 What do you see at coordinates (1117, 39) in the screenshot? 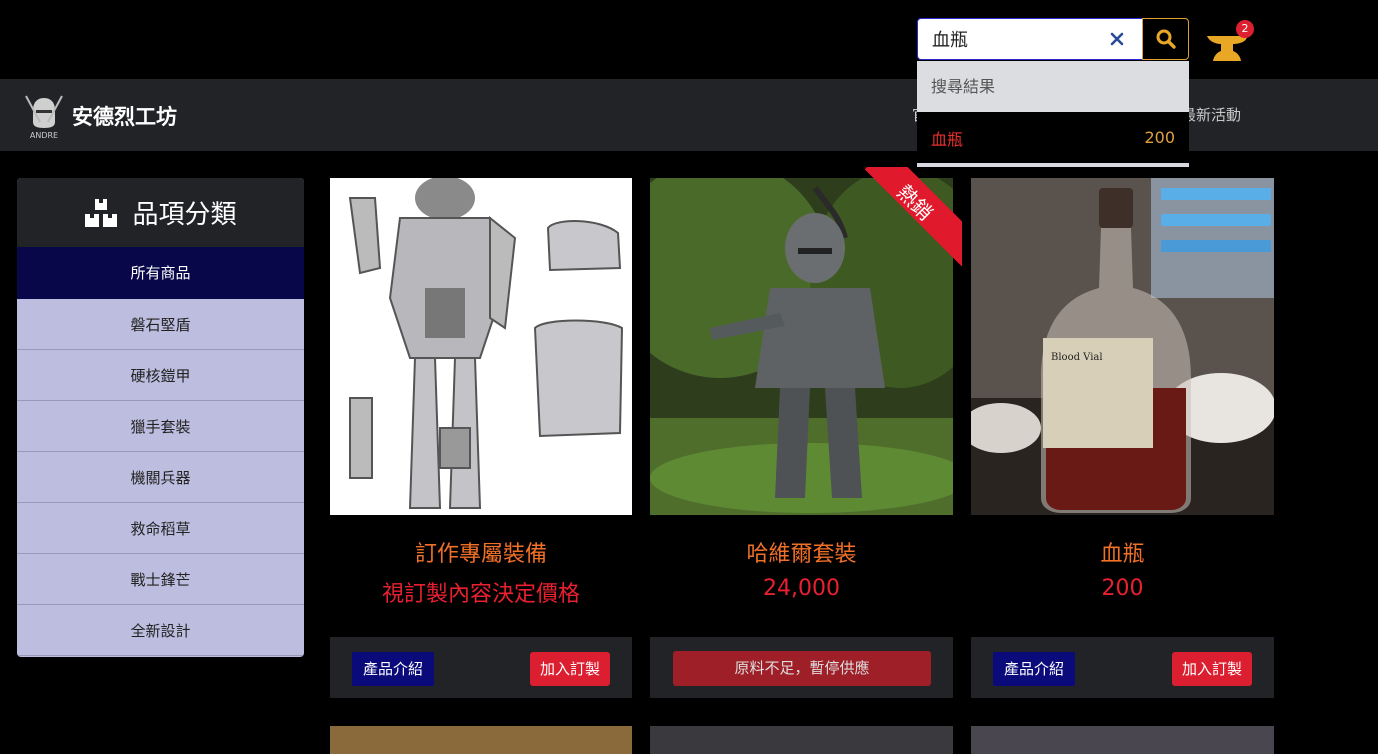
I see `clear-icon` at bounding box center [1117, 39].